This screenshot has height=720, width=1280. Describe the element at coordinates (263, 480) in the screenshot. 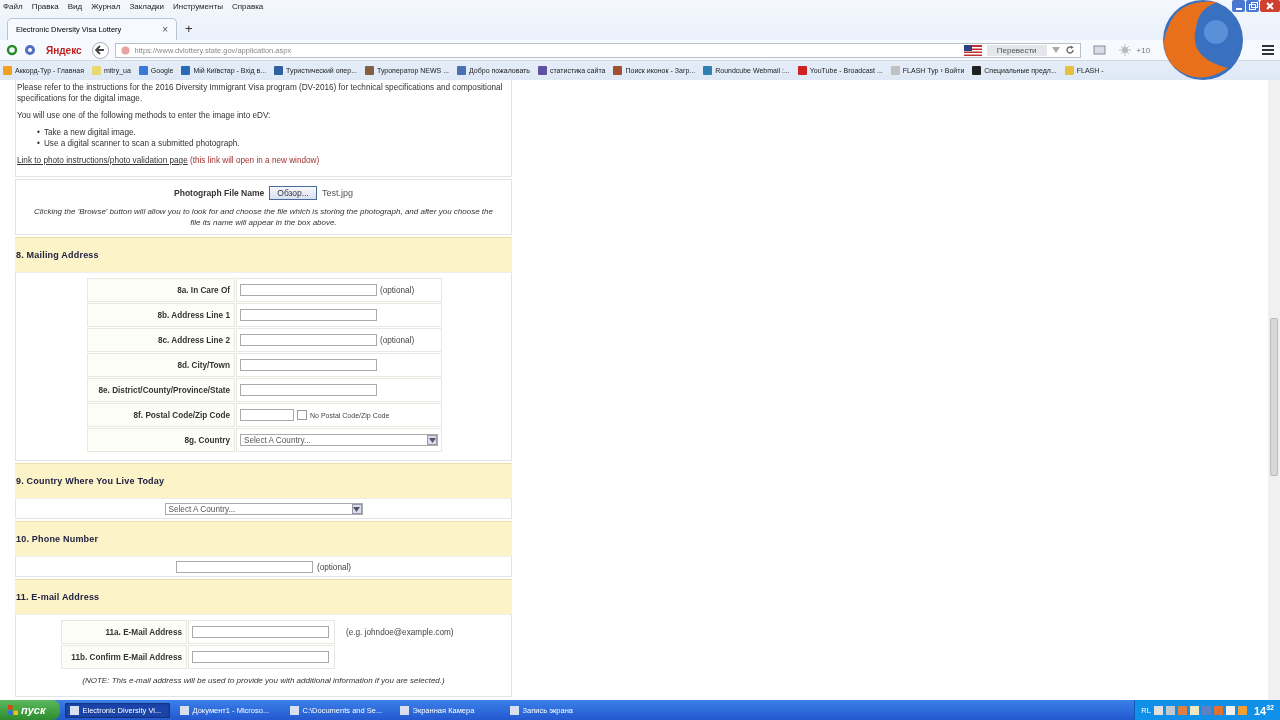

I see `section-header: 9. Country Where You Live Today` at that location.